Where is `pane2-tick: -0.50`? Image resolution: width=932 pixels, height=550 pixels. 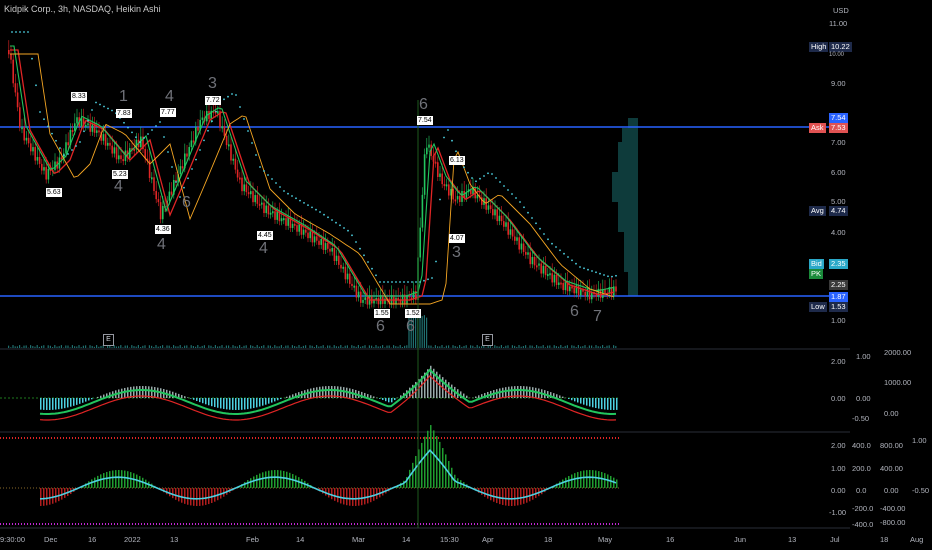 pane2-tick: -0.50 is located at coordinates (861, 418).